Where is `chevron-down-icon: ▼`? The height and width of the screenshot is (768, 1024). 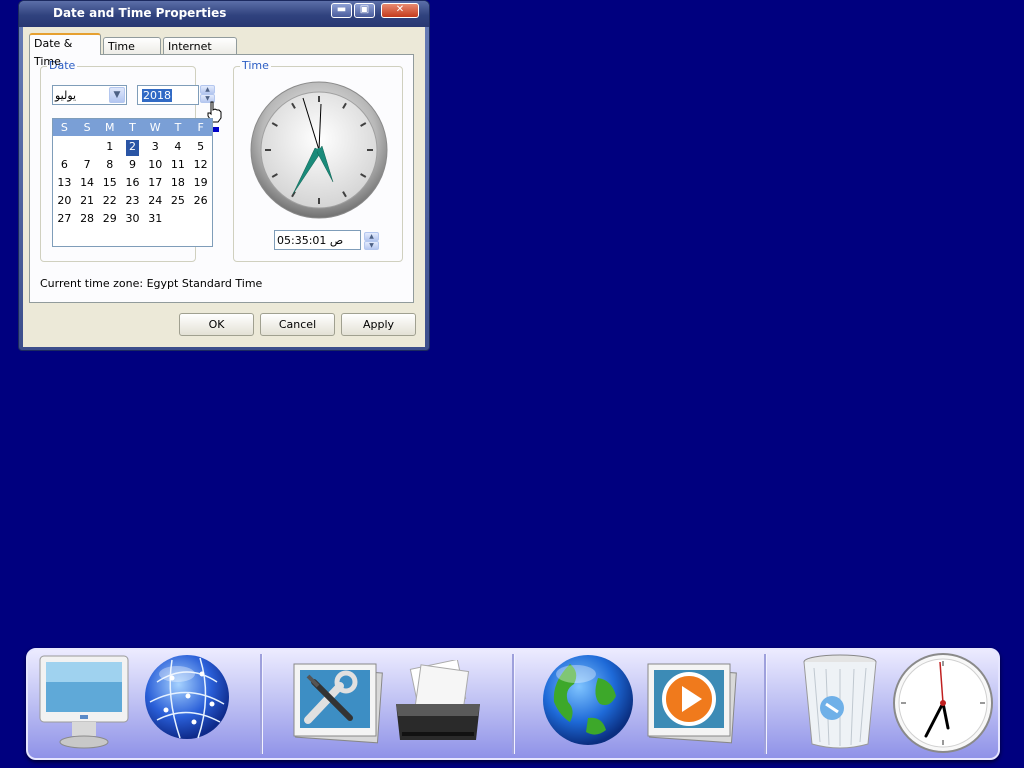
chevron-down-icon: ▼ is located at coordinates (117, 95).